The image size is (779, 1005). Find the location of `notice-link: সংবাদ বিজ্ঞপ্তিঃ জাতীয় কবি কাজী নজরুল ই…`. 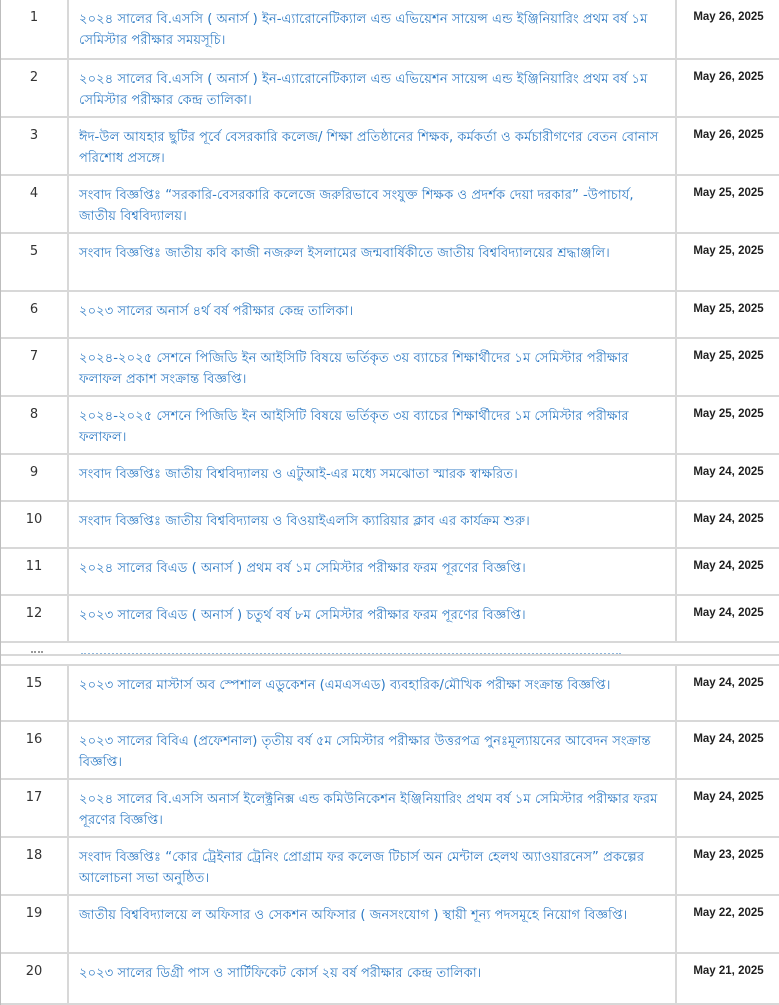

notice-link: সংবাদ বিজ্ঞপ্তিঃ জাতীয় কবি কাজী নজরুল ই… is located at coordinates (344, 253).